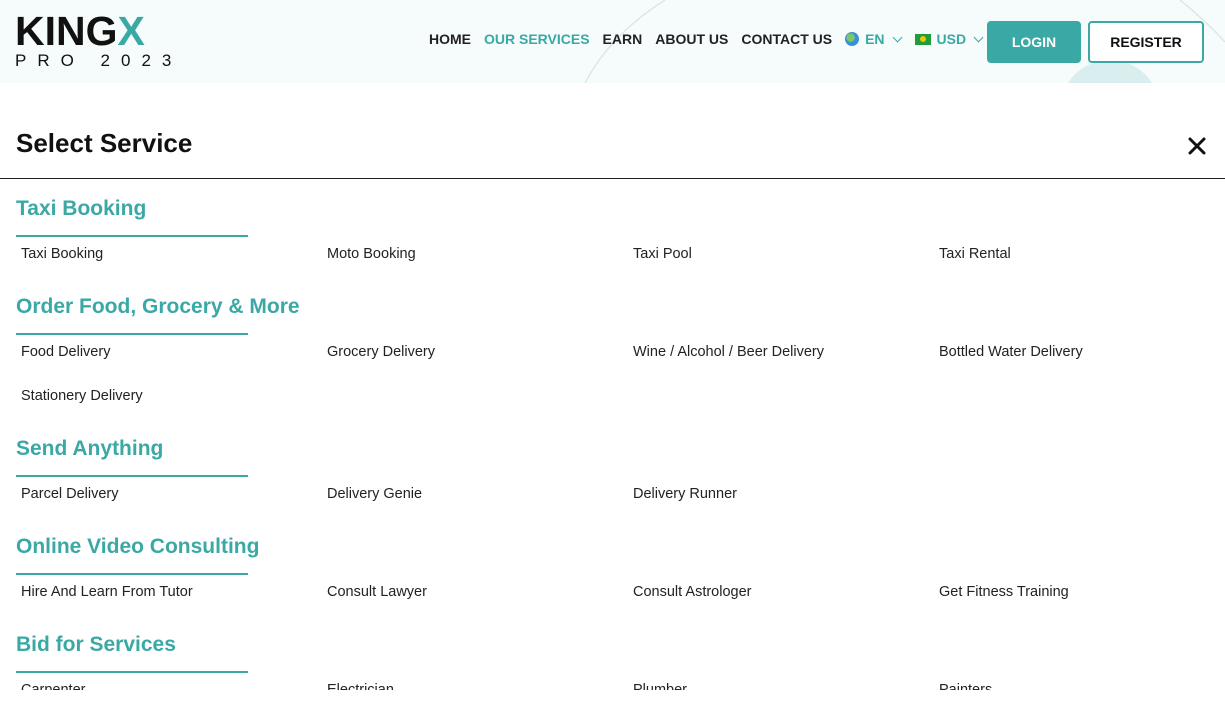  Describe the element at coordinates (786, 39) in the screenshot. I see `nav-contact-us: CONTACT US` at that location.